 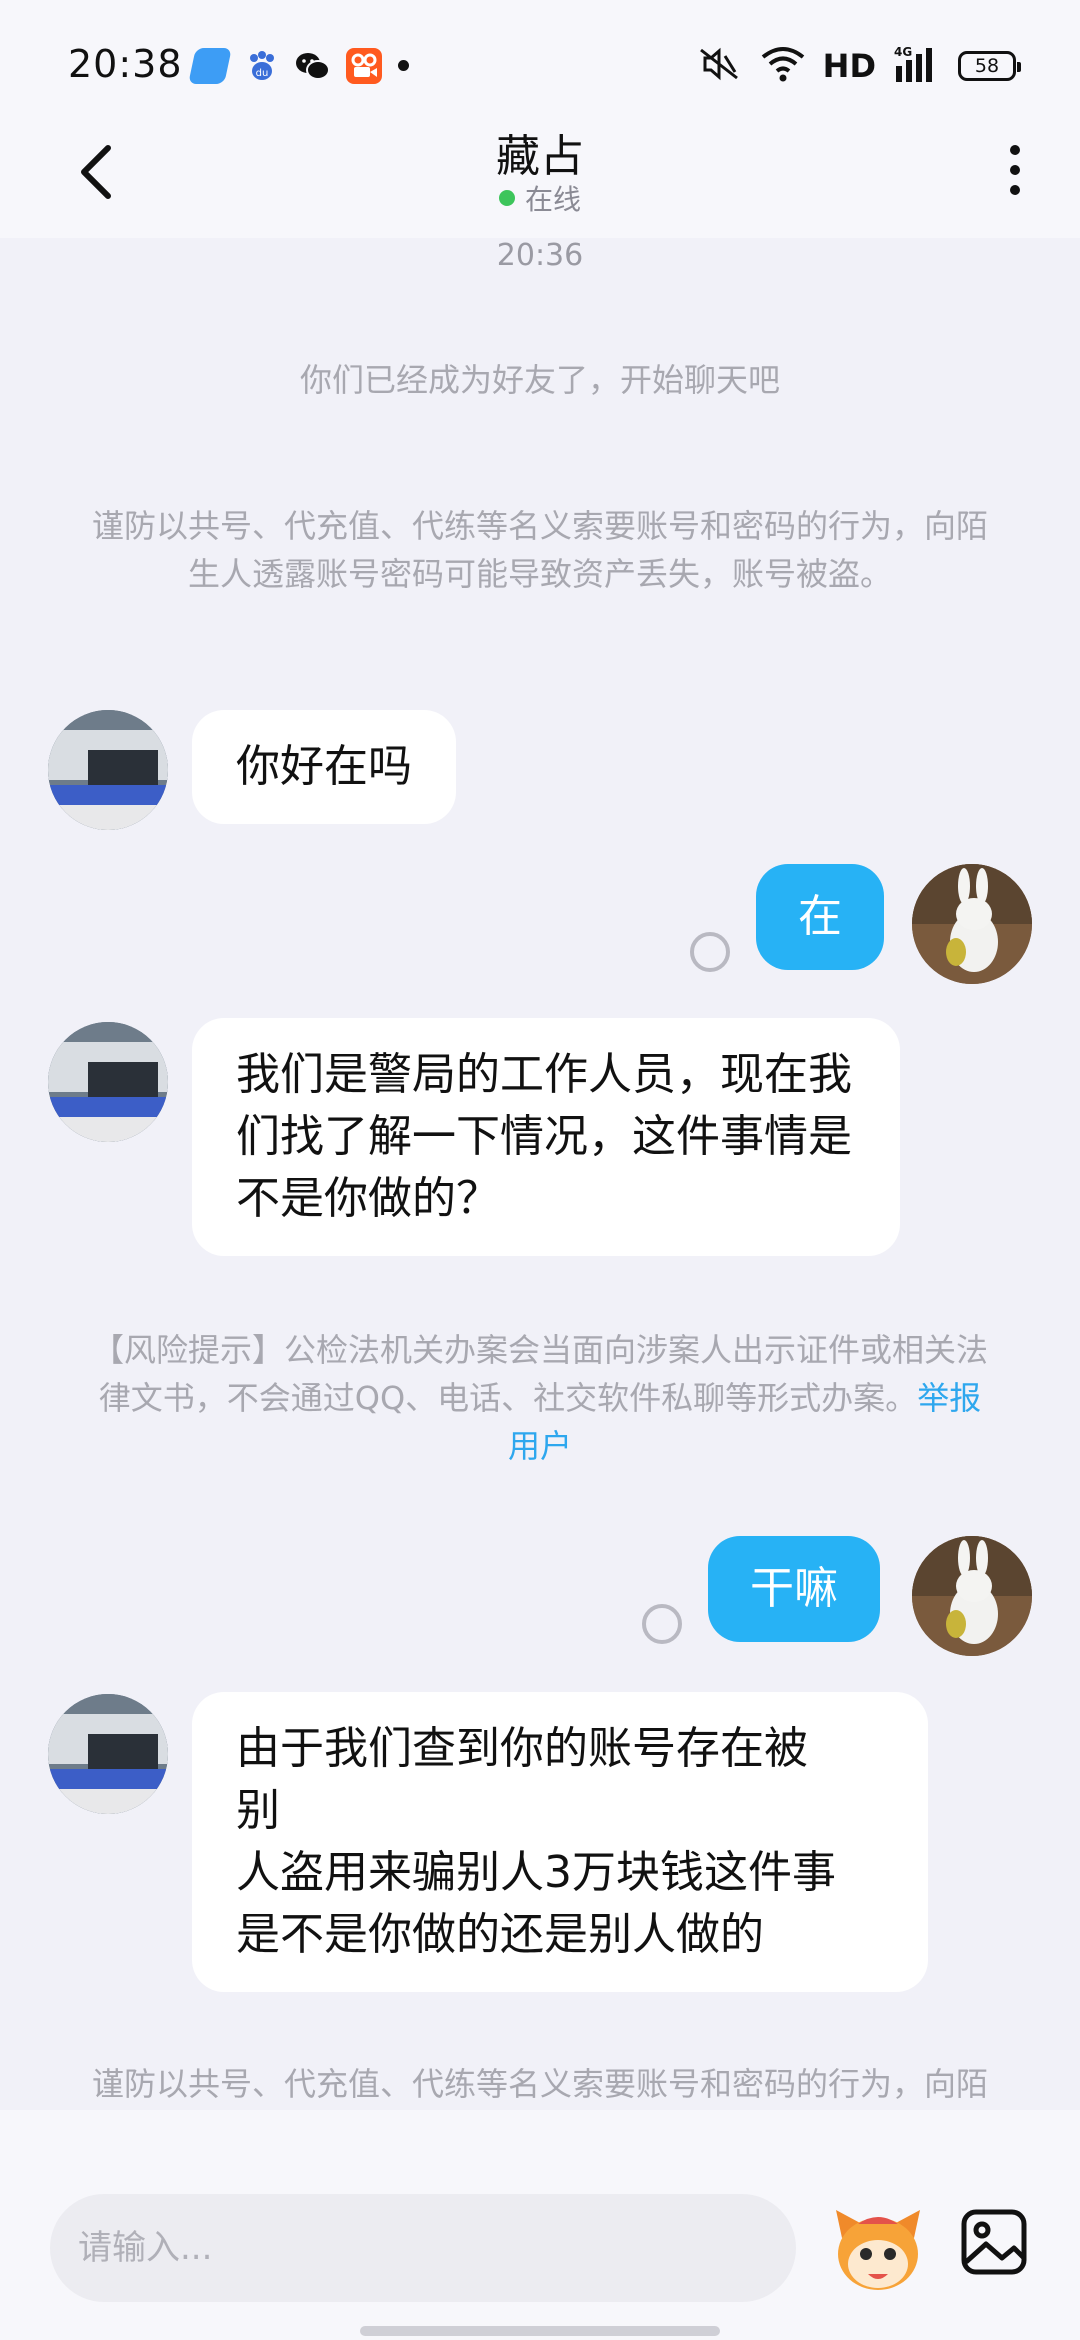 I want to click on message-text: 干嘛, so click(x=794, y=1588).